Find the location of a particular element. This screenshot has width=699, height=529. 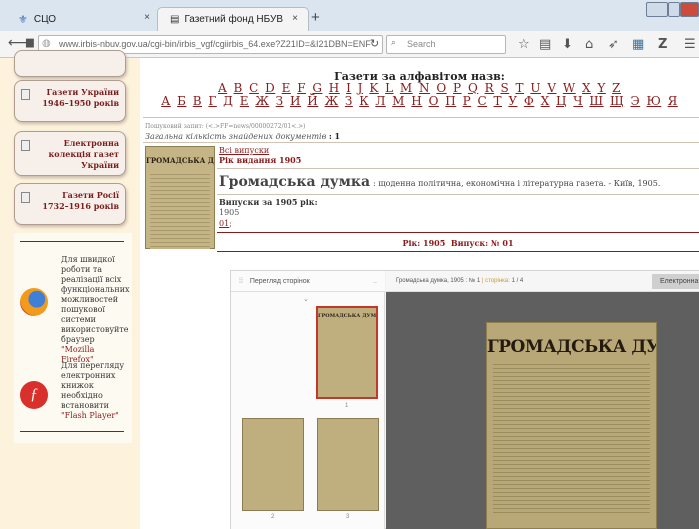

latin-letter-link: K is located at coordinates (373, 88).